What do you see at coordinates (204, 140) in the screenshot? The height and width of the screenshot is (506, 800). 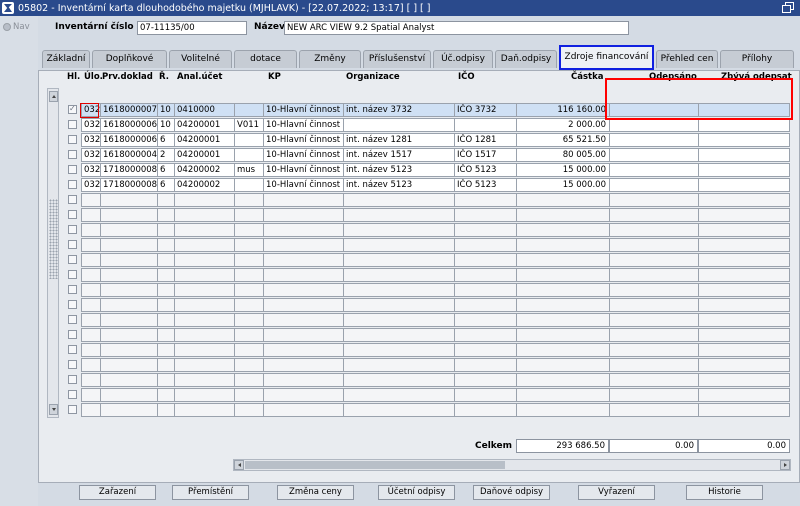 I see `cell-anal: 04200001` at bounding box center [204, 140].